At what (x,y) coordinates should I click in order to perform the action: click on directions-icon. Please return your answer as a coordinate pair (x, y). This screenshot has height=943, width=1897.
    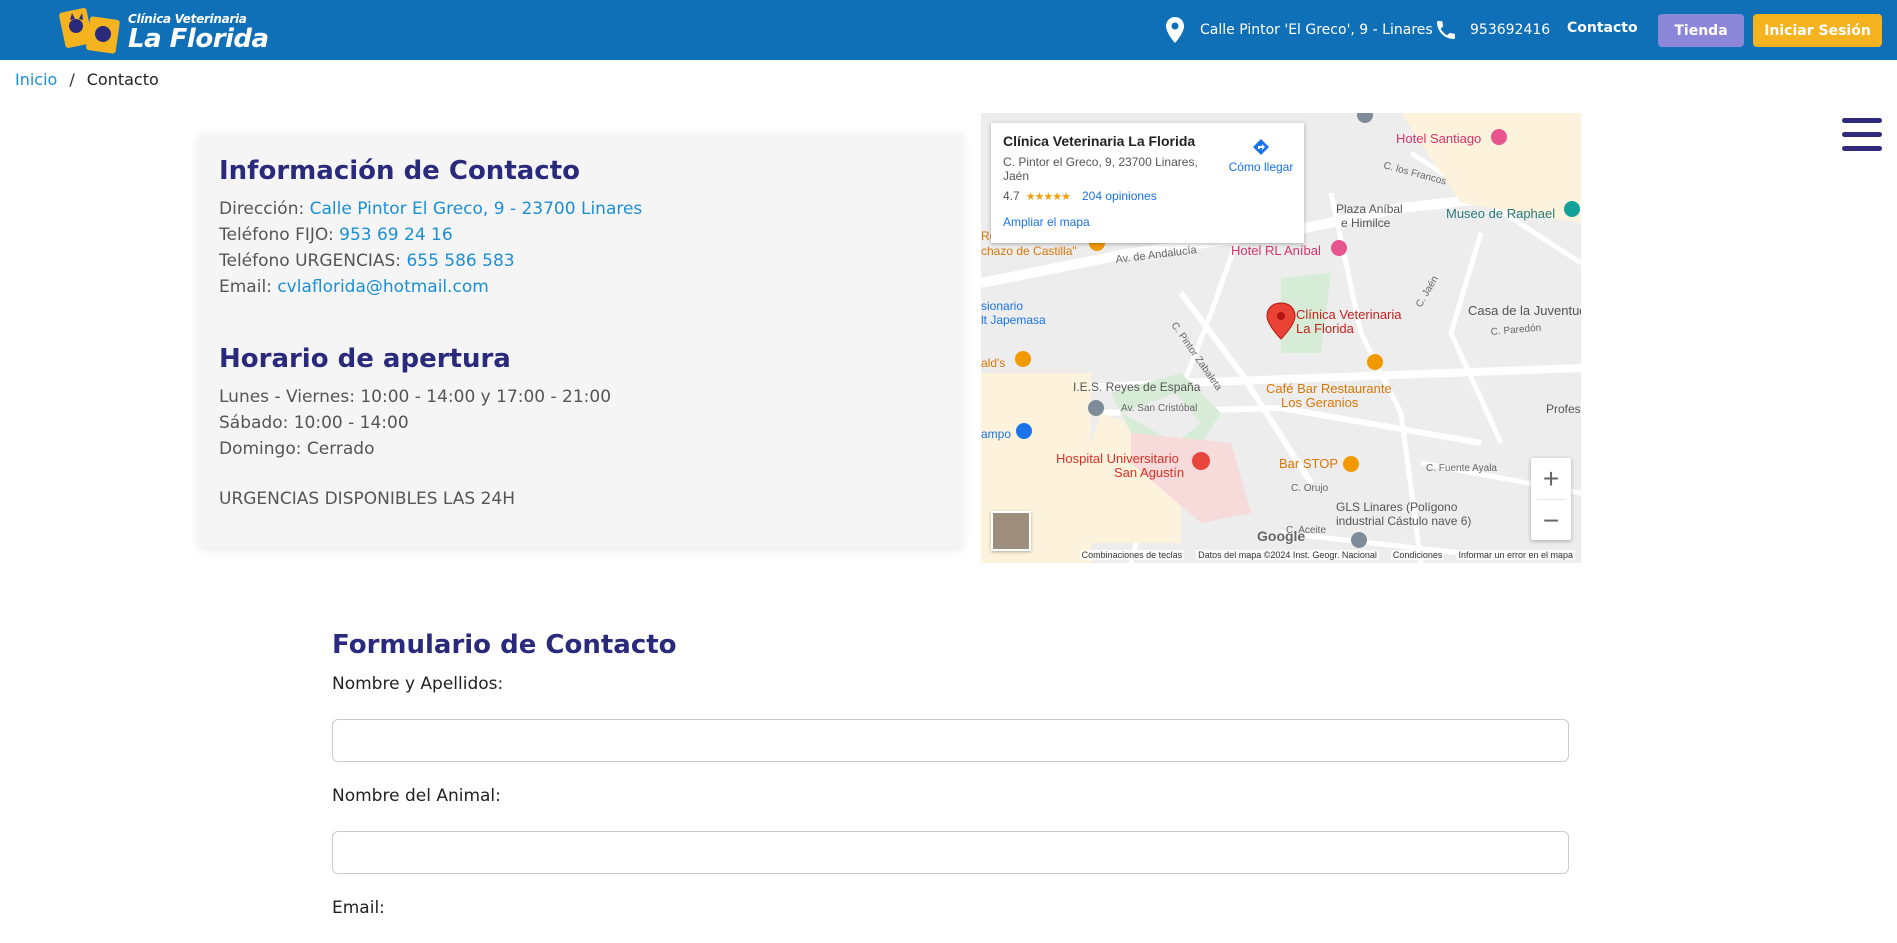
    Looking at the image, I should click on (1261, 147).